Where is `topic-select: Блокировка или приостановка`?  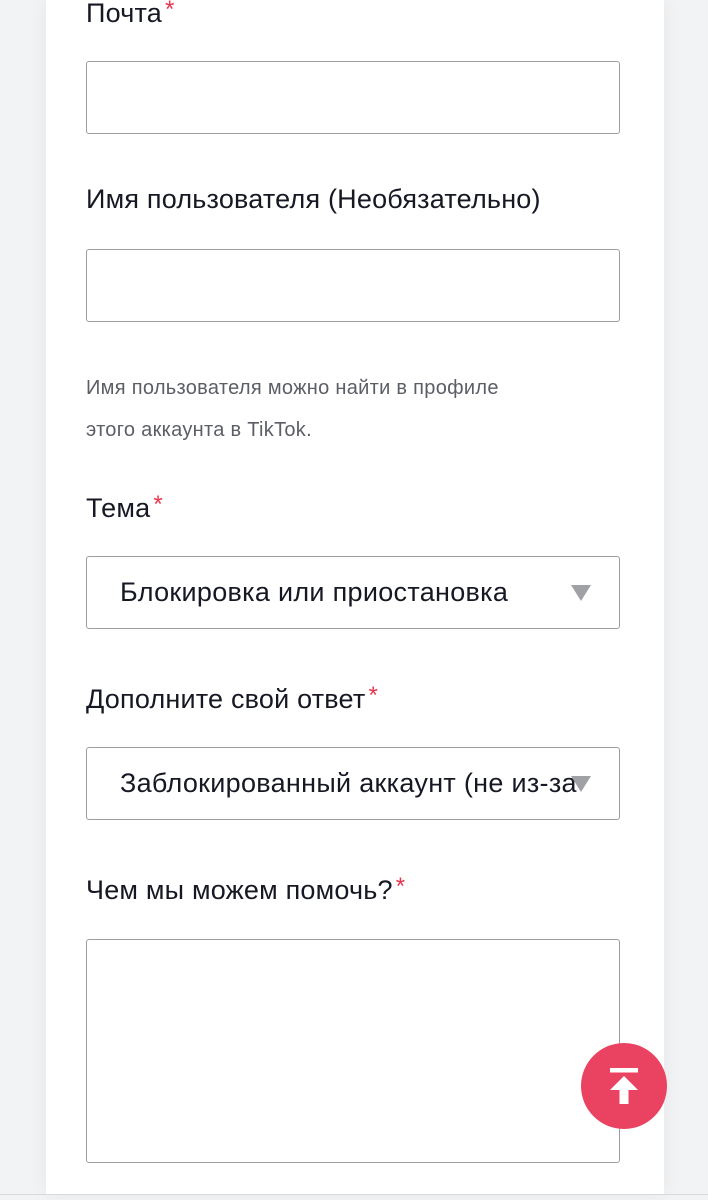
topic-select: Блокировка или приостановка is located at coordinates (353, 592).